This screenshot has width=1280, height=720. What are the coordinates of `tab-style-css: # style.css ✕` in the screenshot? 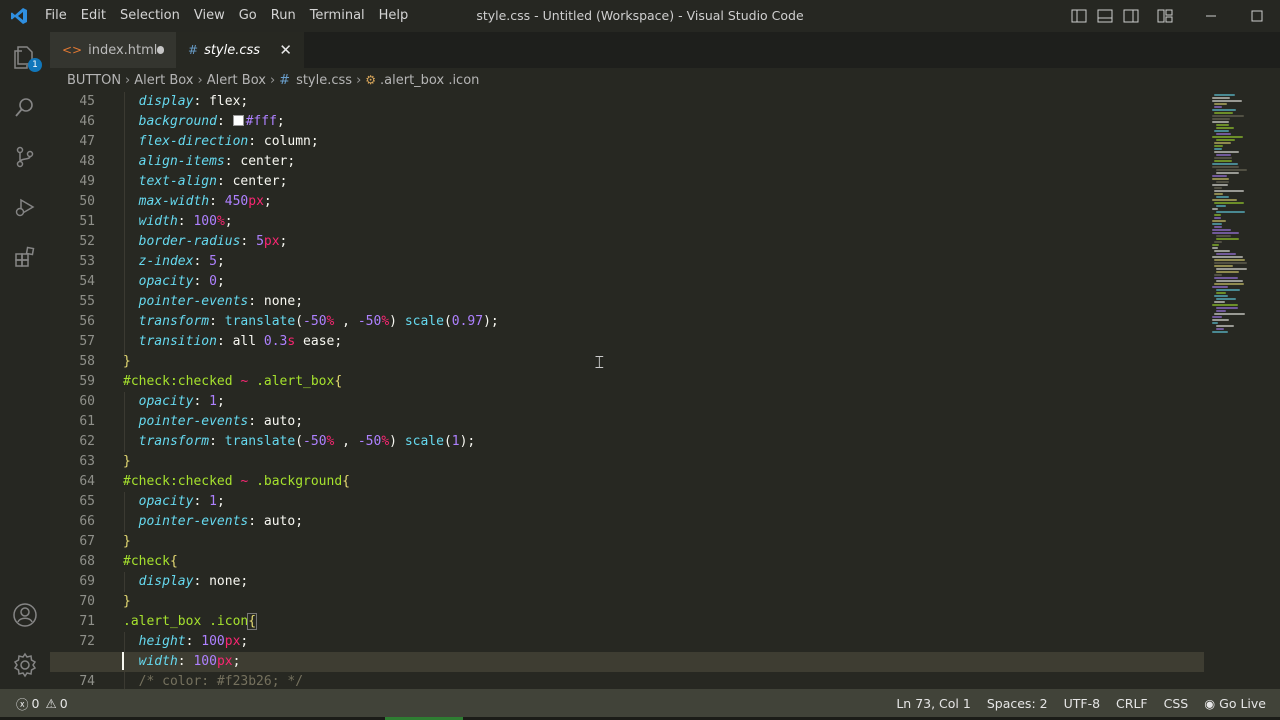 It's located at (240, 50).